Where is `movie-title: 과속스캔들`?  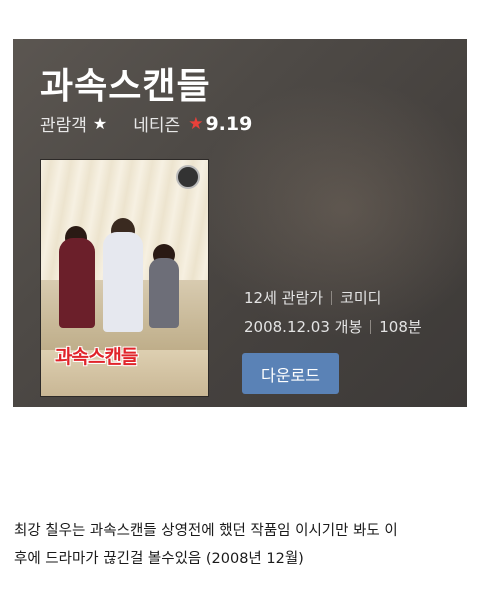 movie-title: 과속스캔들 is located at coordinates (125, 86).